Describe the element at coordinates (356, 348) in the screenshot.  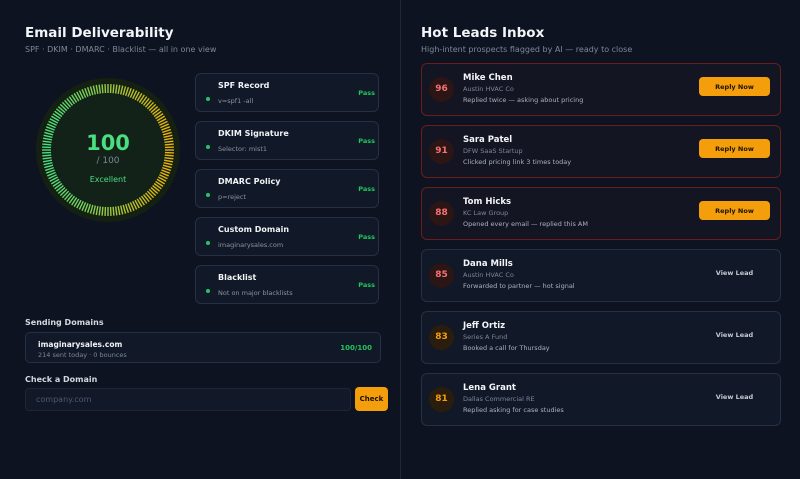
I see `domain-score: 100/100` at that location.